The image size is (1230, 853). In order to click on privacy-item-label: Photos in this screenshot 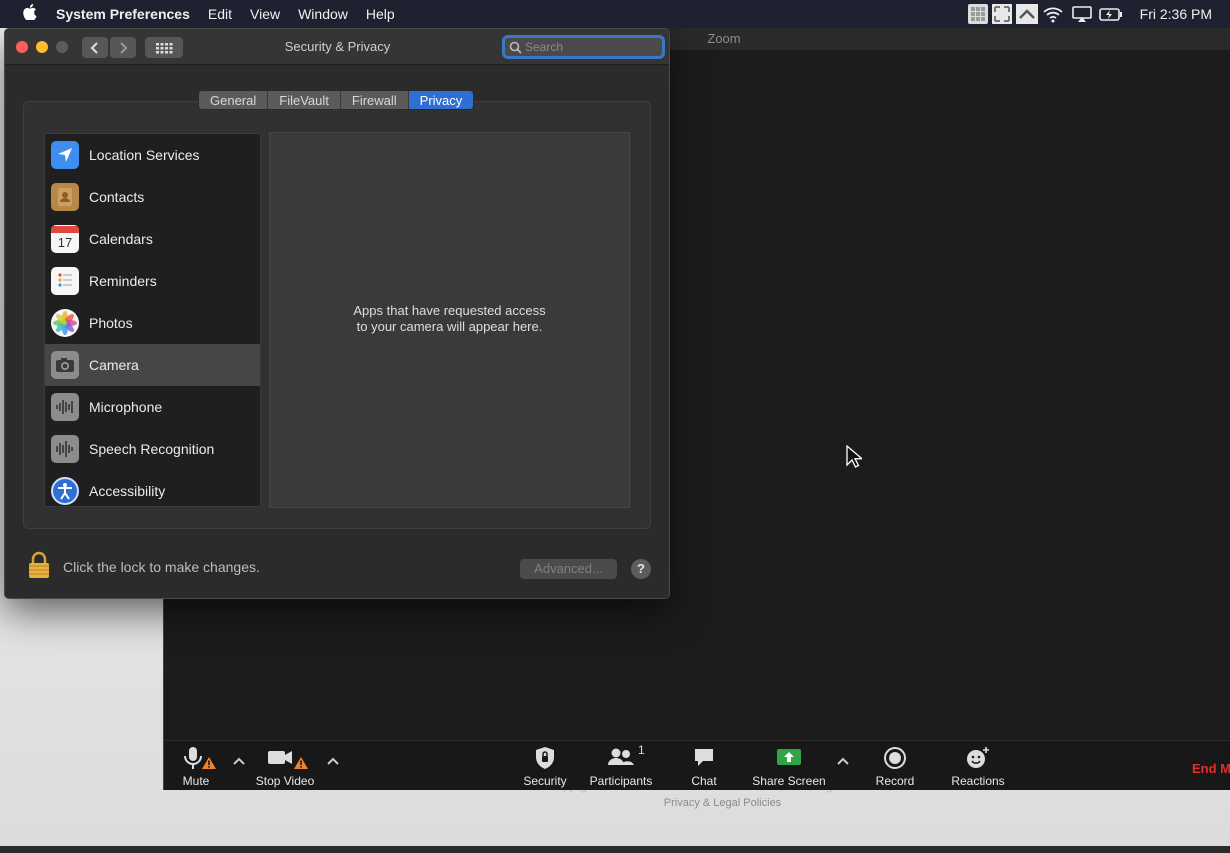, I will do `click(111, 323)`.